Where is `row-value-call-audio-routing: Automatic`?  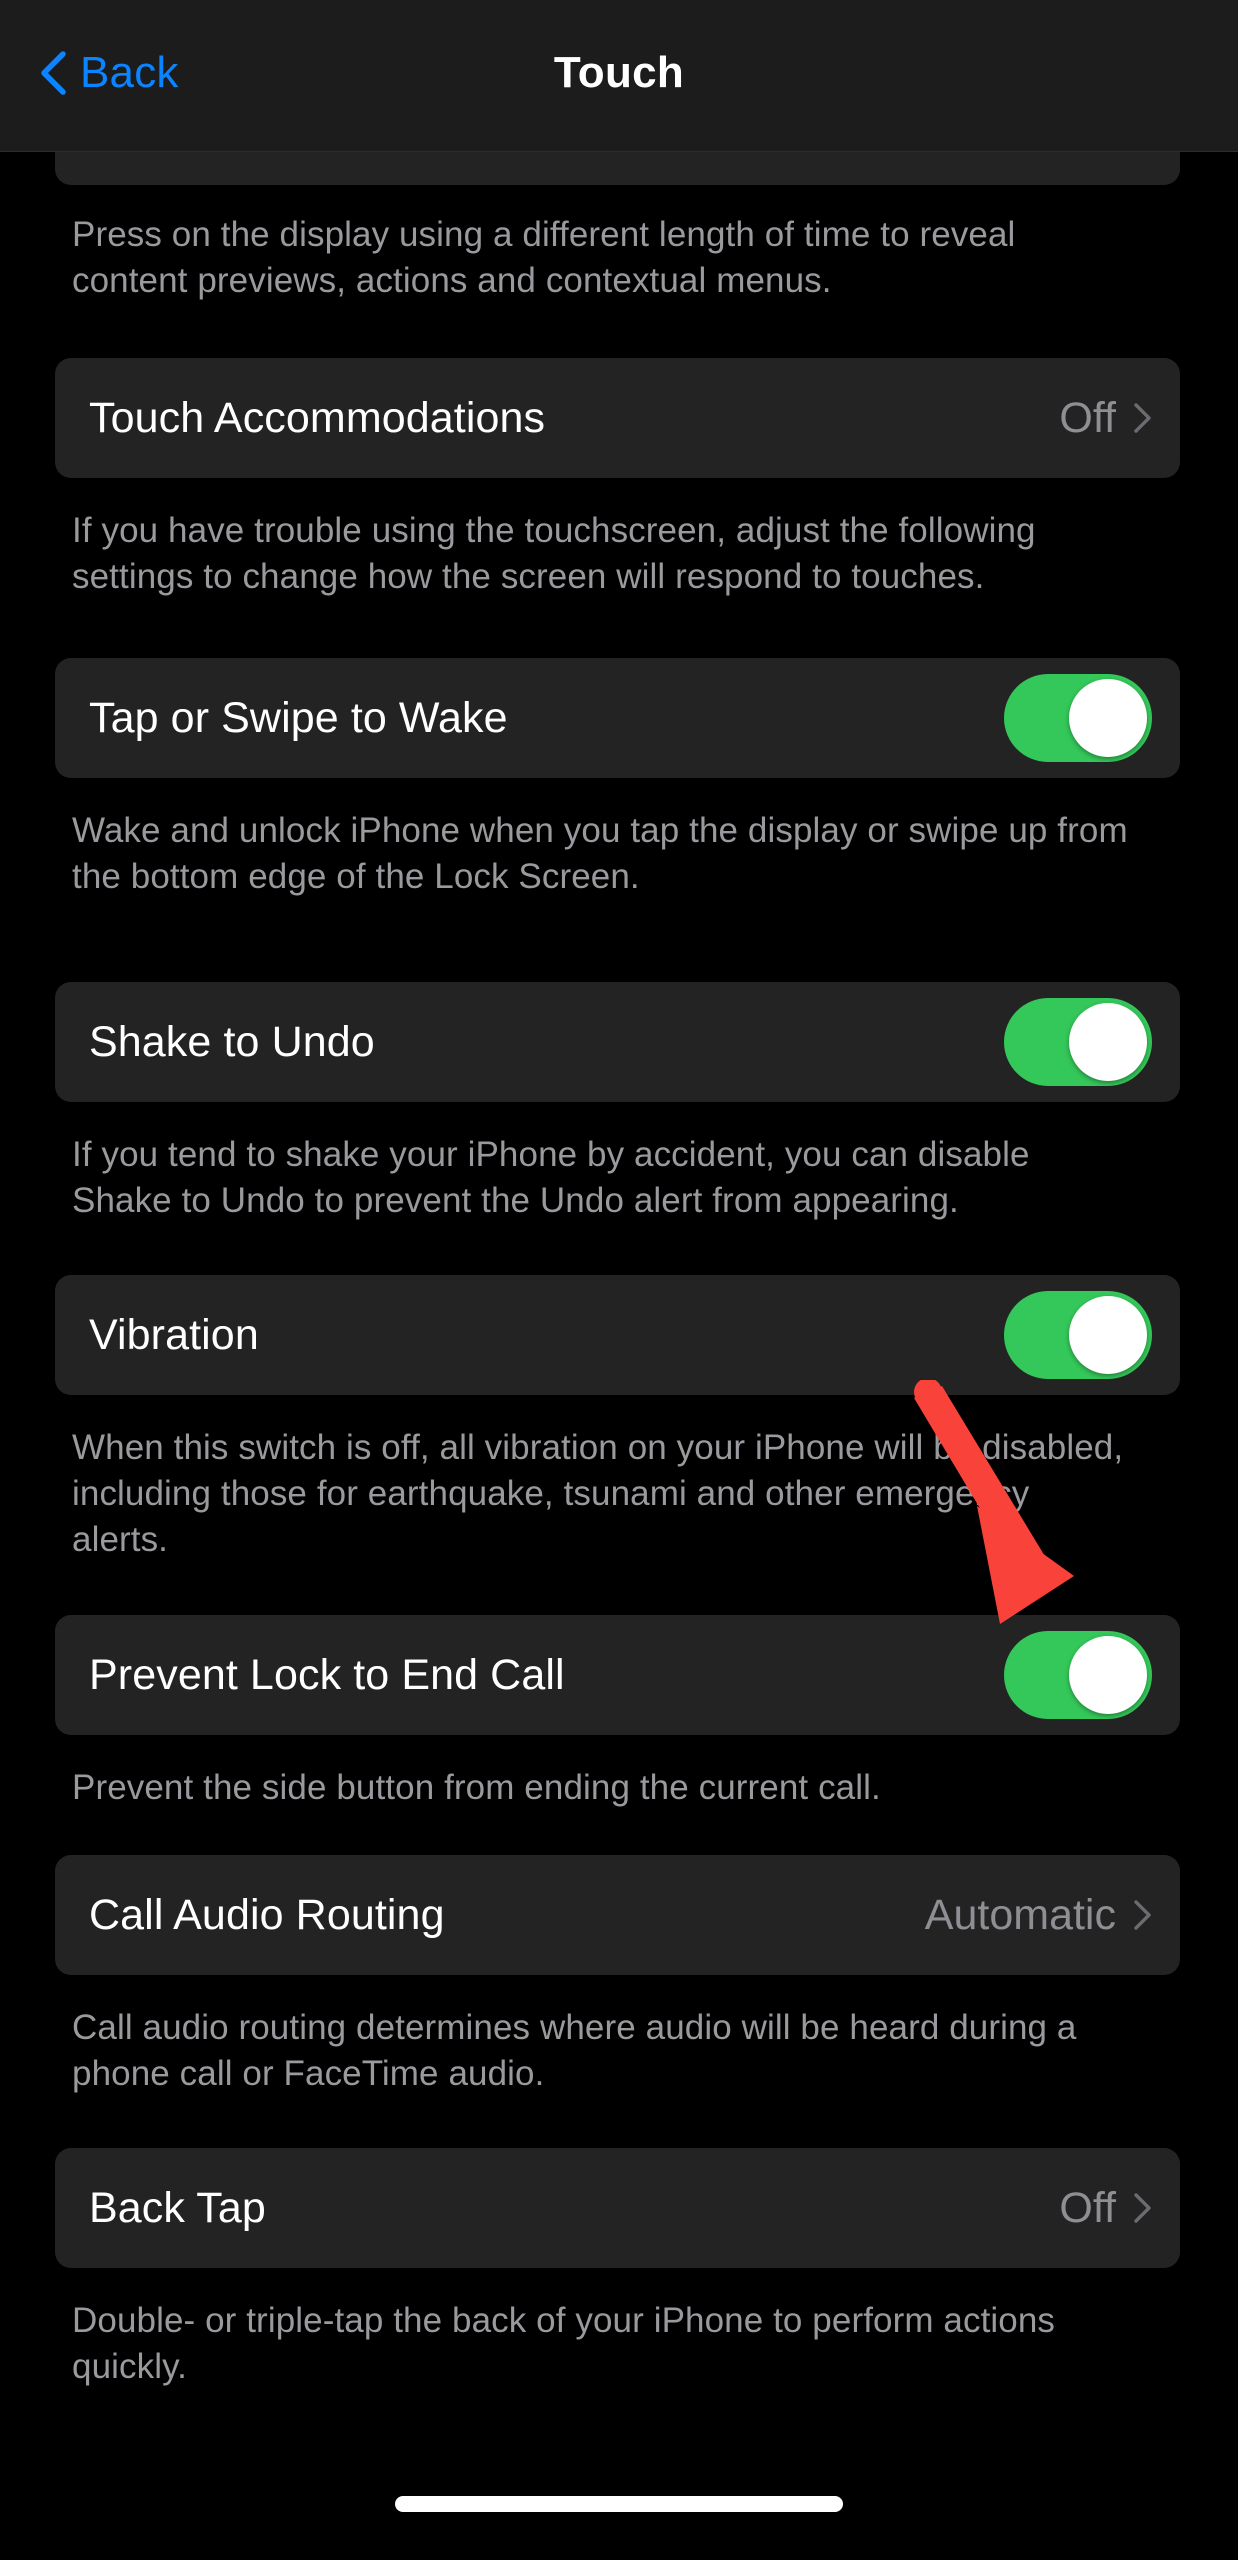 row-value-call-audio-routing: Automatic is located at coordinates (1020, 1914).